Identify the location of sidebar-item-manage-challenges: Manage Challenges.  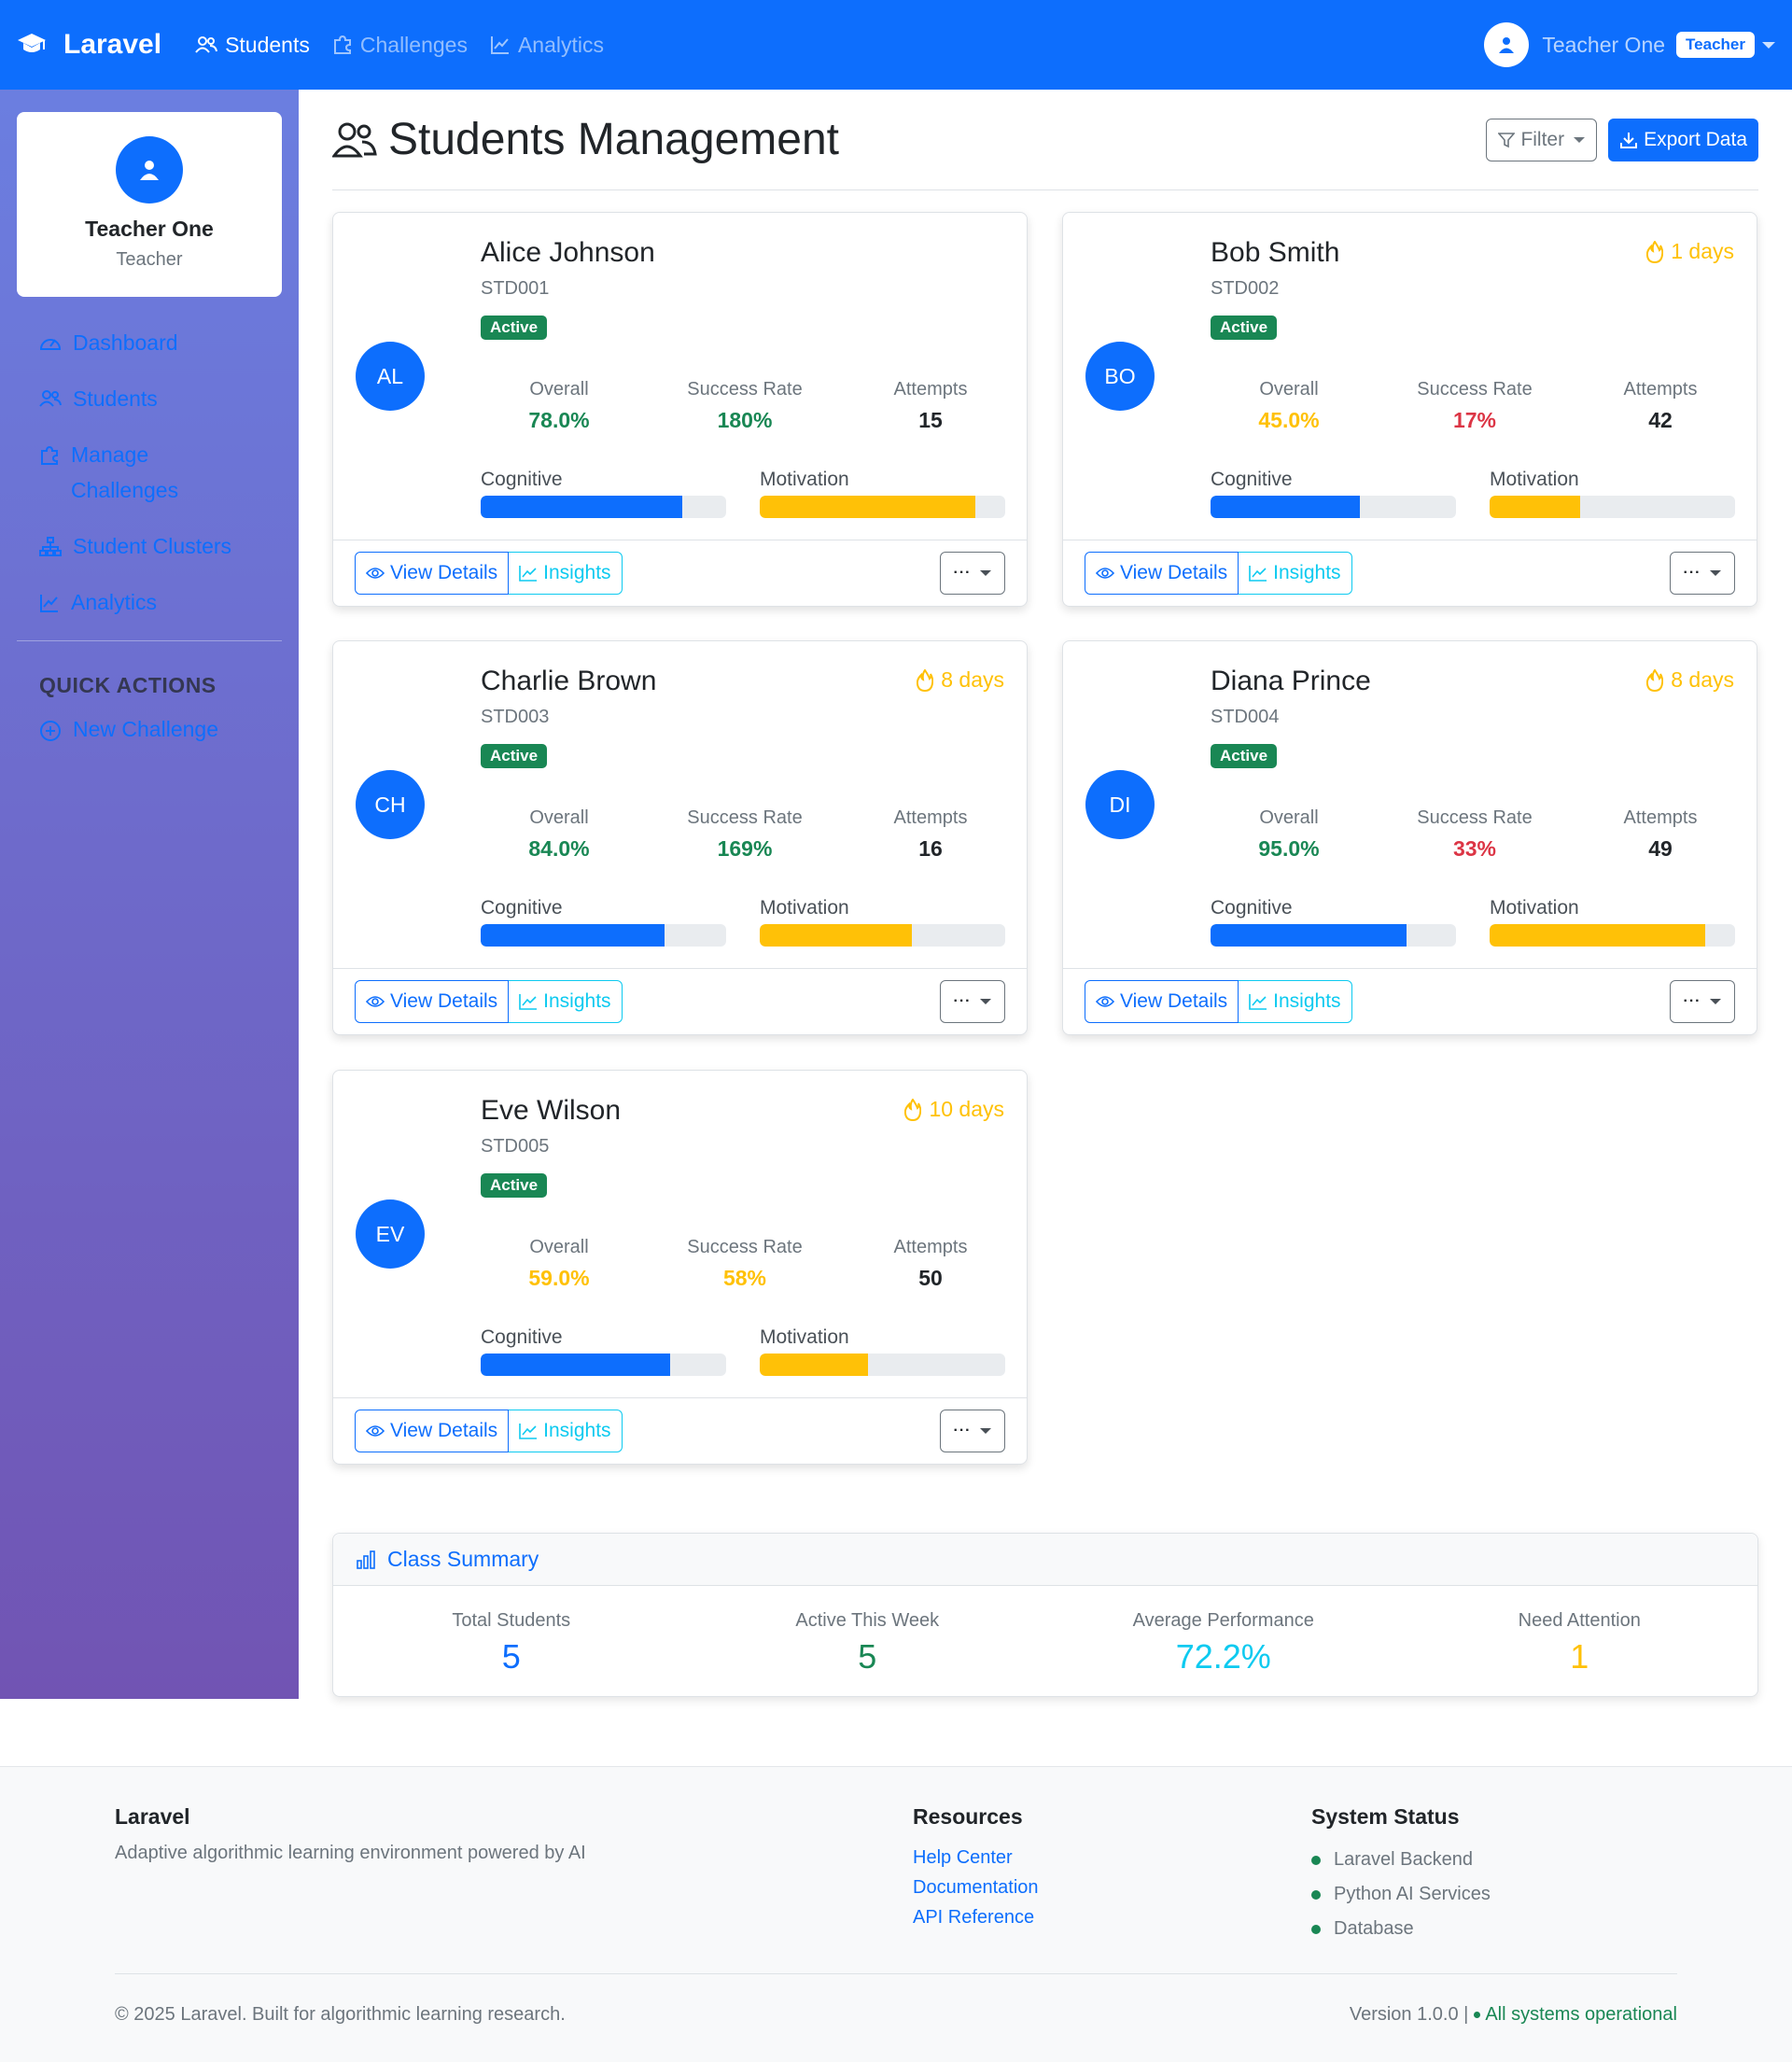
(149, 472).